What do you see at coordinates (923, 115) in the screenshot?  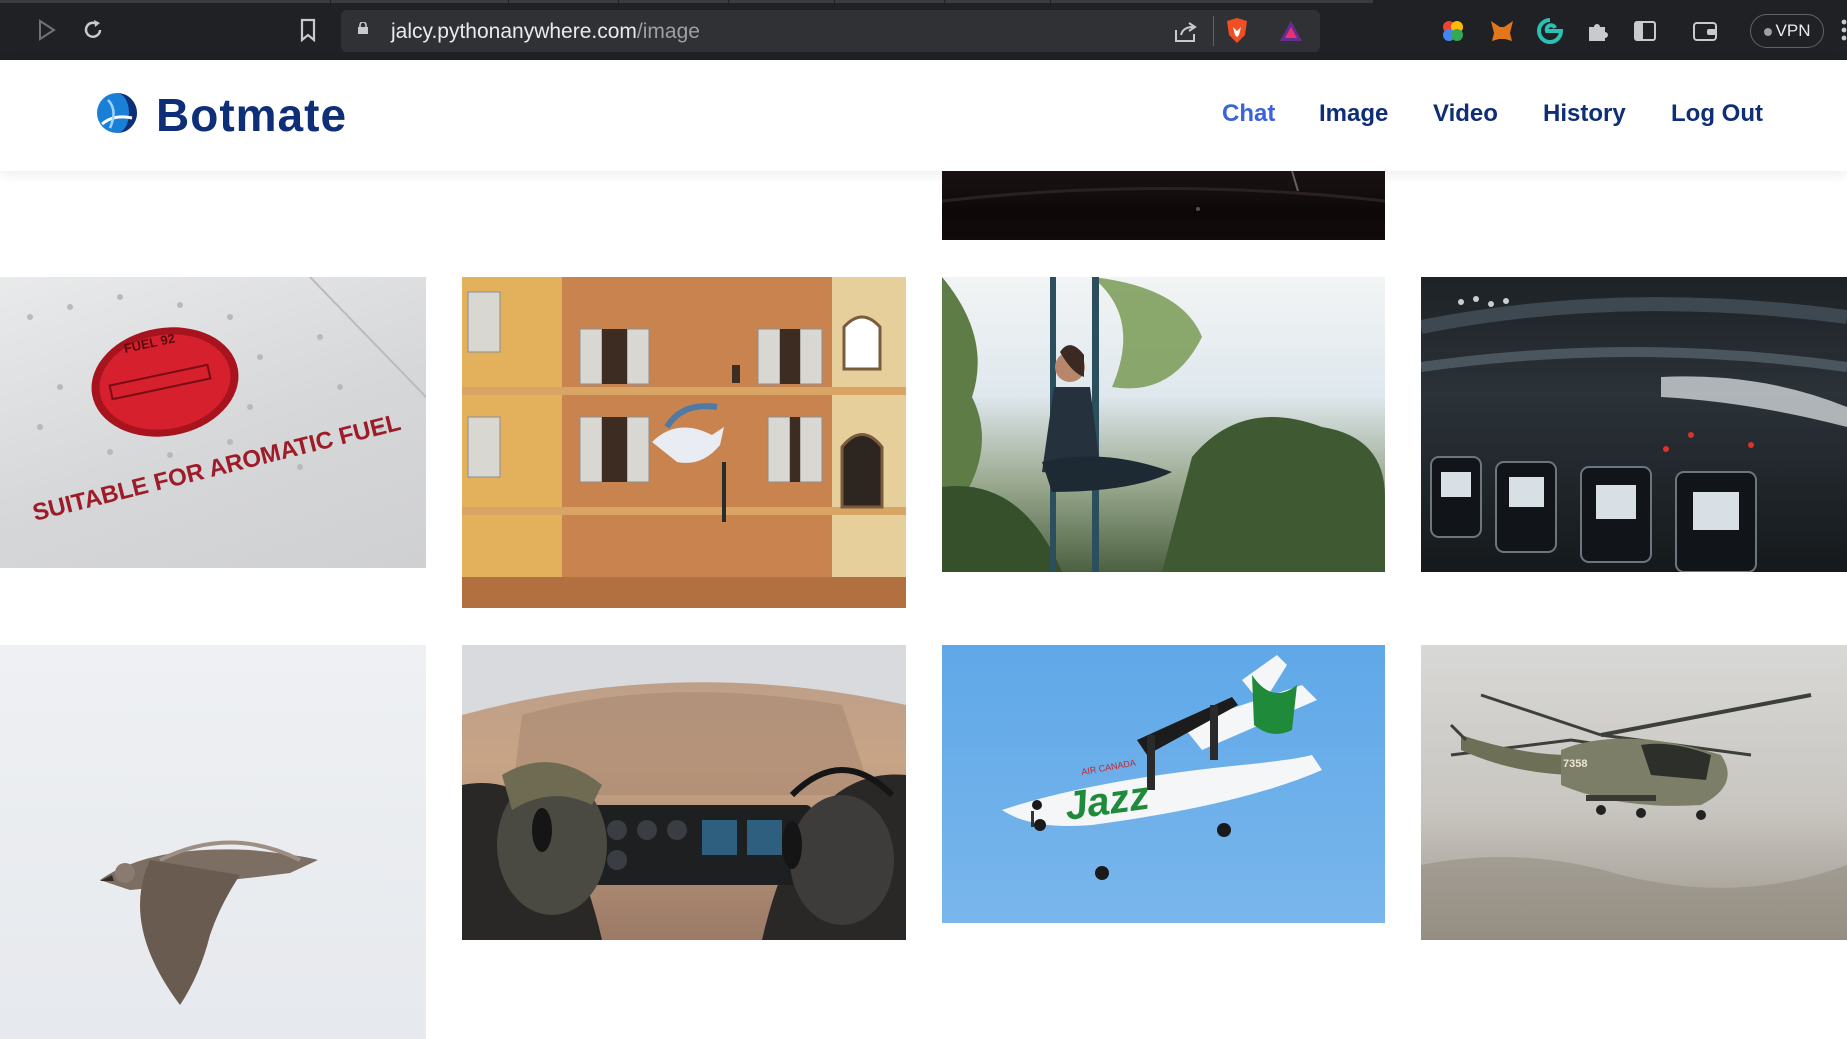 I see `site-header: Botmate Chat Image Video History Log Out` at bounding box center [923, 115].